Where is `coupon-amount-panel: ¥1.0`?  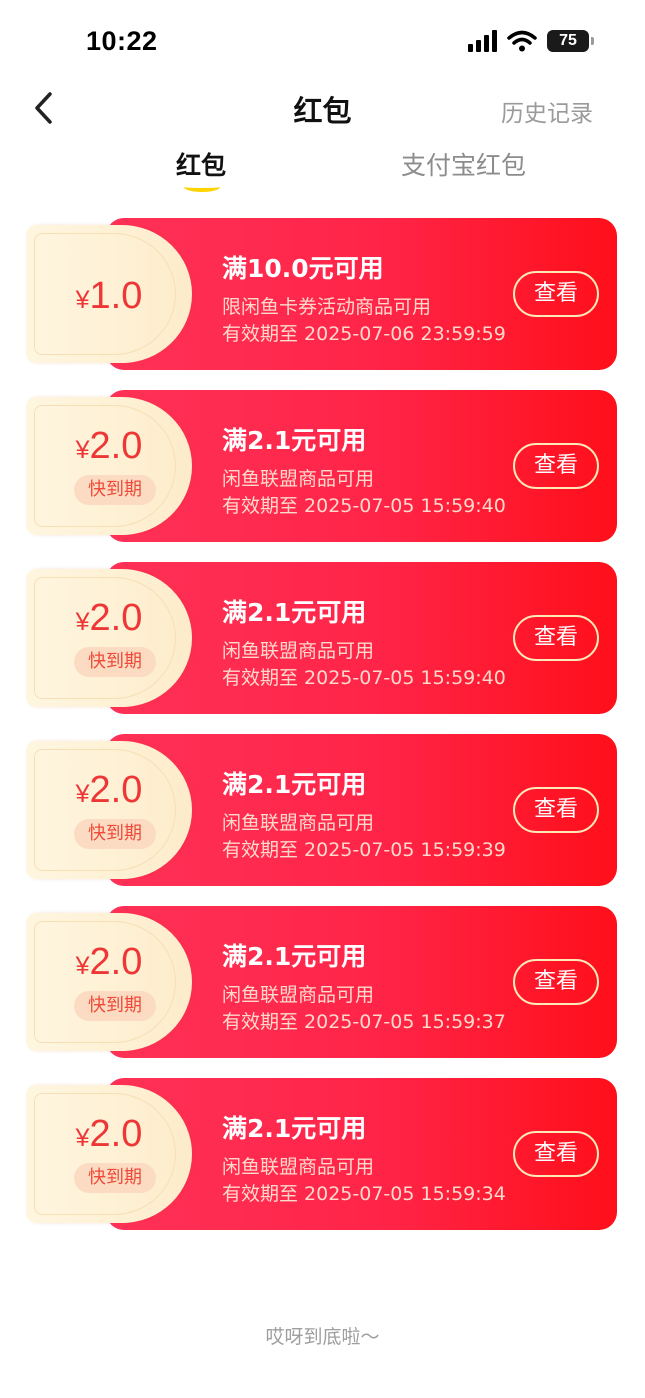
coupon-amount-panel: ¥1.0 is located at coordinates (109, 294).